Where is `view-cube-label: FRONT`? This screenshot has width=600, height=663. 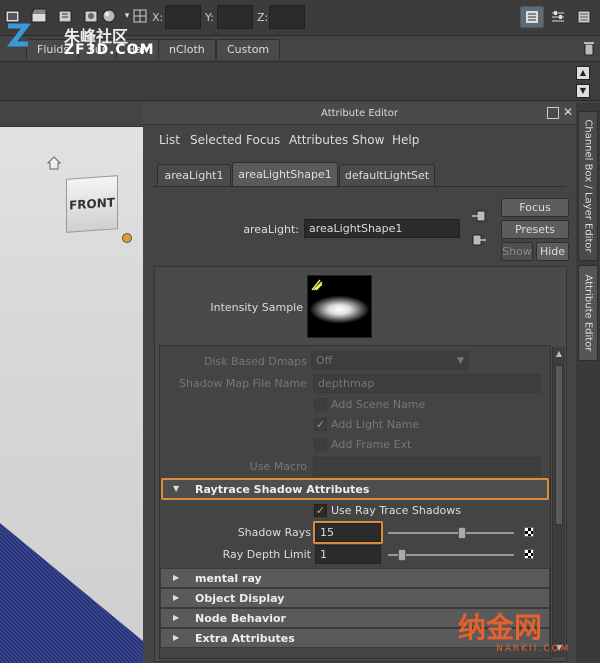
view-cube-label: FRONT is located at coordinates (92, 204).